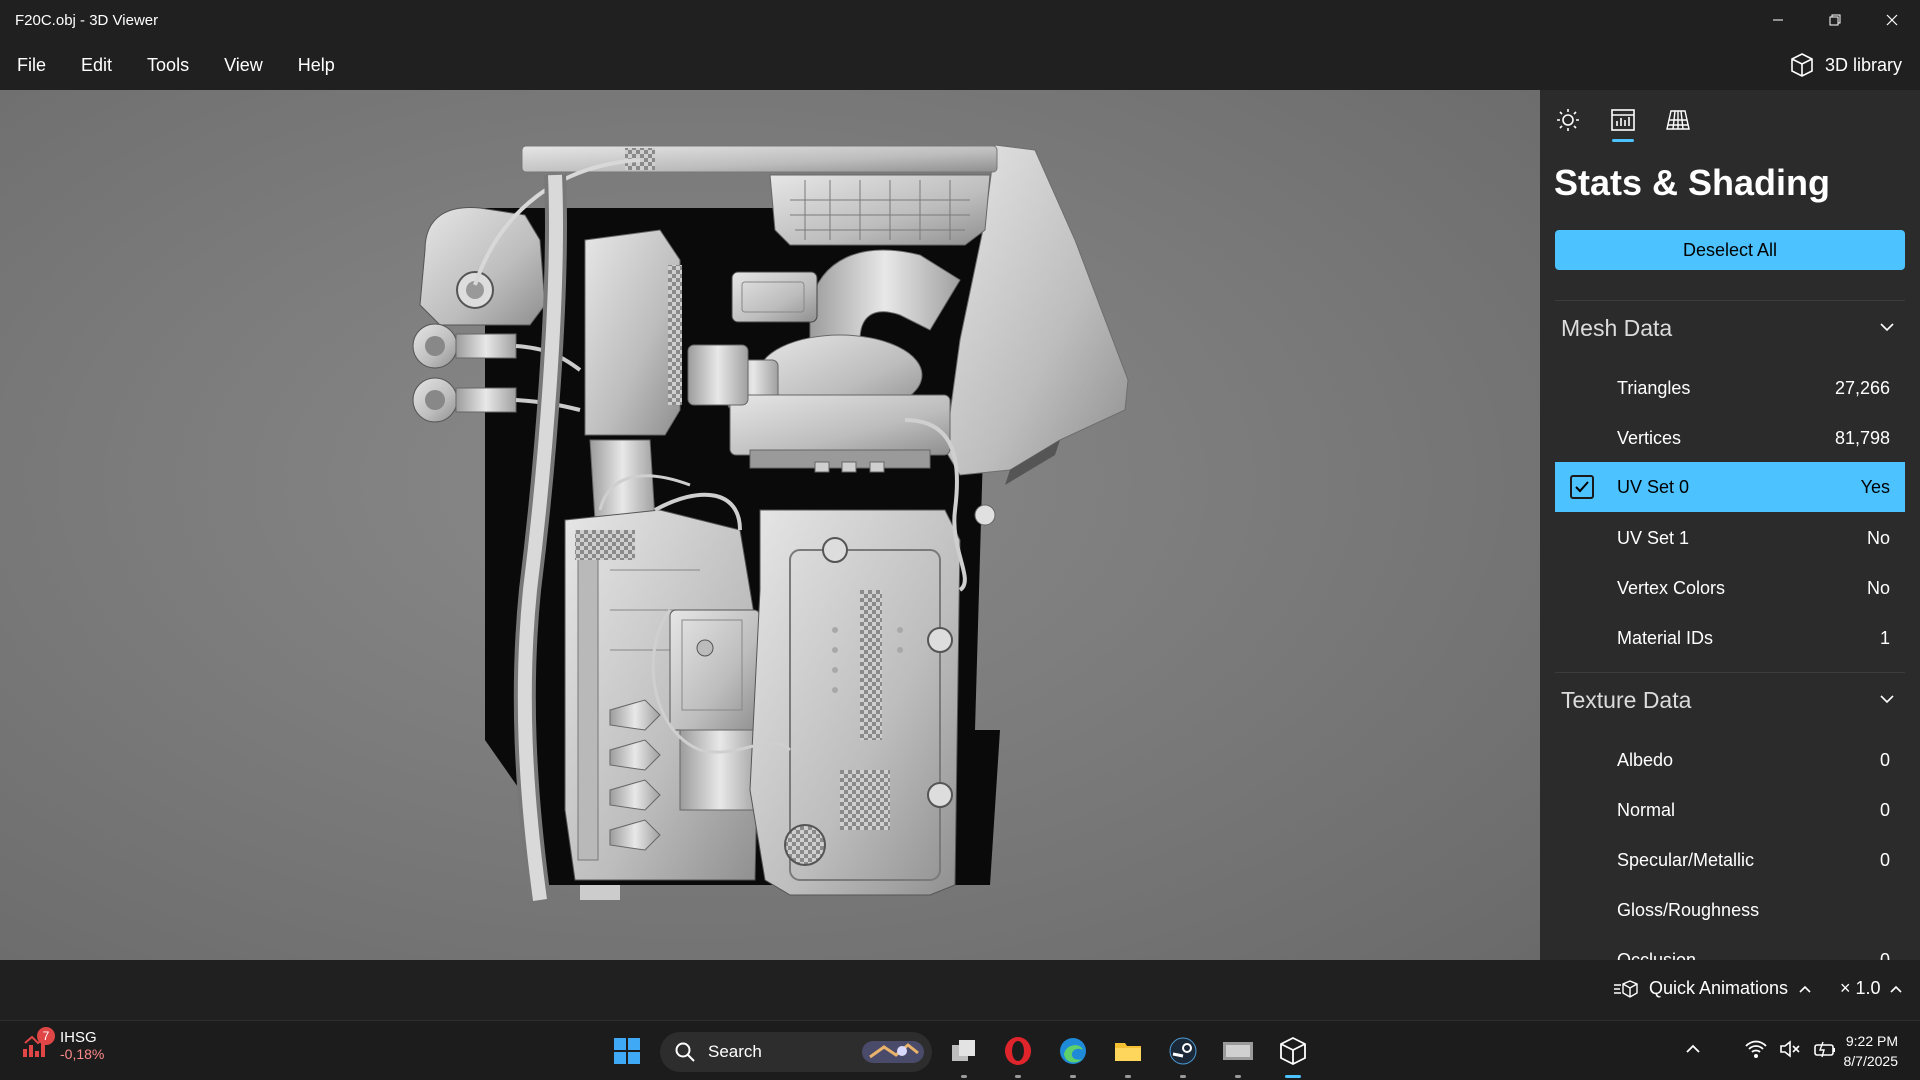  Describe the element at coordinates (735, 1051) in the screenshot. I see `search-label: Search` at that location.